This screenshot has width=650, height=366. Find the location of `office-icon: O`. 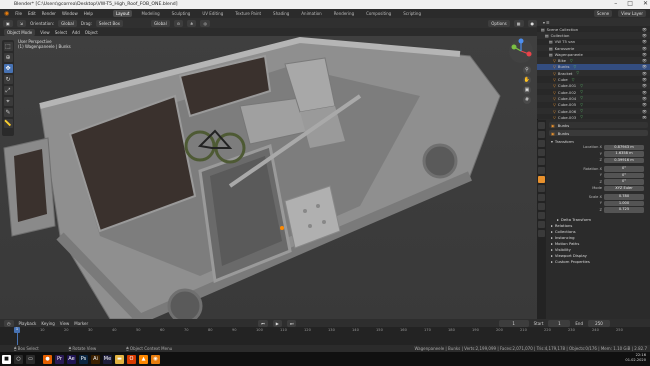

office-icon: O is located at coordinates (131, 359).